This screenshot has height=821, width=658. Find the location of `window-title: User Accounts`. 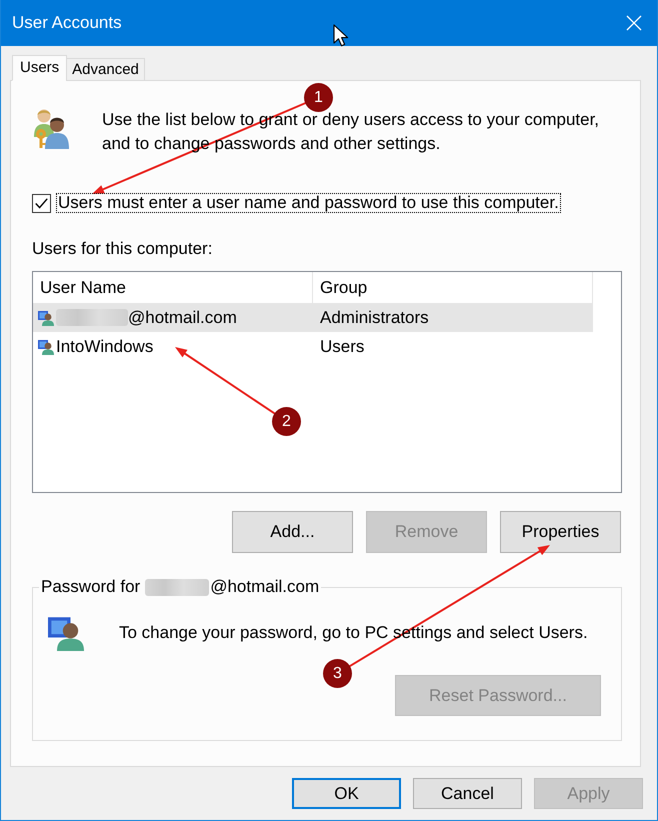

window-title: User Accounts is located at coordinates (67, 23).